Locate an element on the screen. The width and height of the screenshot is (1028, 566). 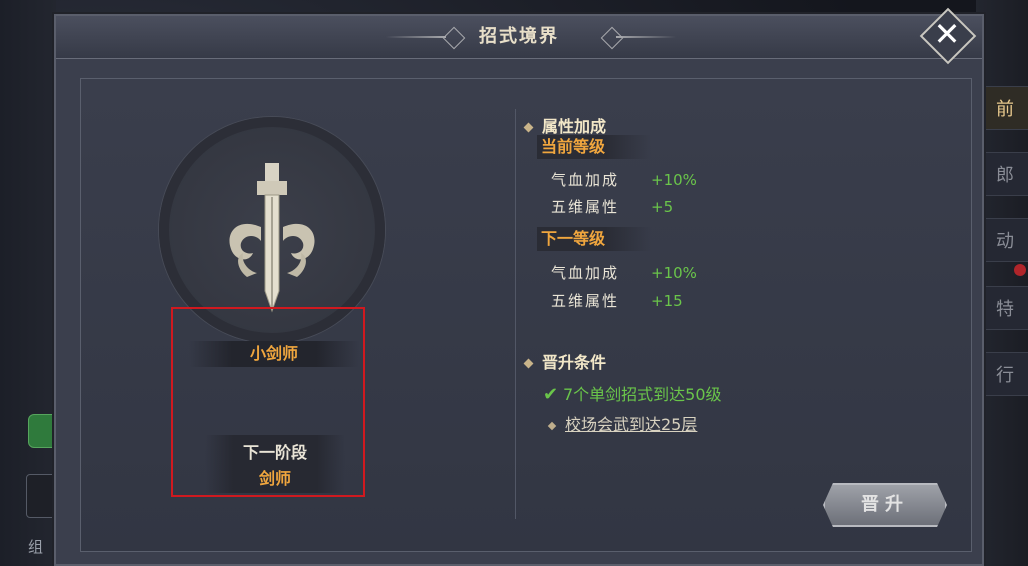
stat-value: +5 is located at coordinates (662, 207).